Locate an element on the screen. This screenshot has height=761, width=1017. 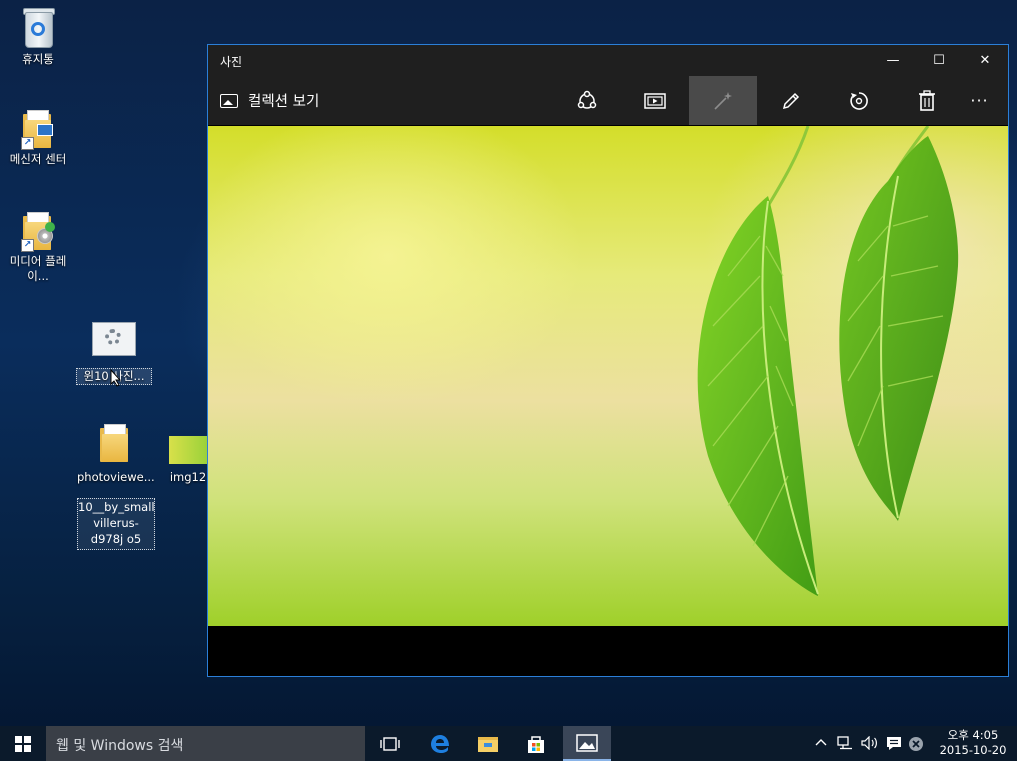
search-box: 웹 및 Windows 검색 is located at coordinates (205, 743).